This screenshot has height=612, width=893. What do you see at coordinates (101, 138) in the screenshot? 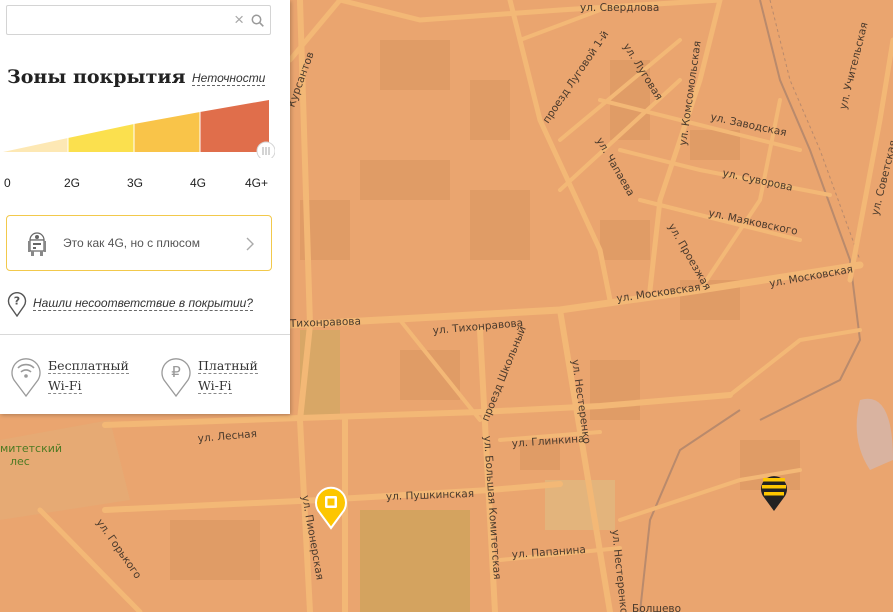
I see `level-band-2g` at bounding box center [101, 138].